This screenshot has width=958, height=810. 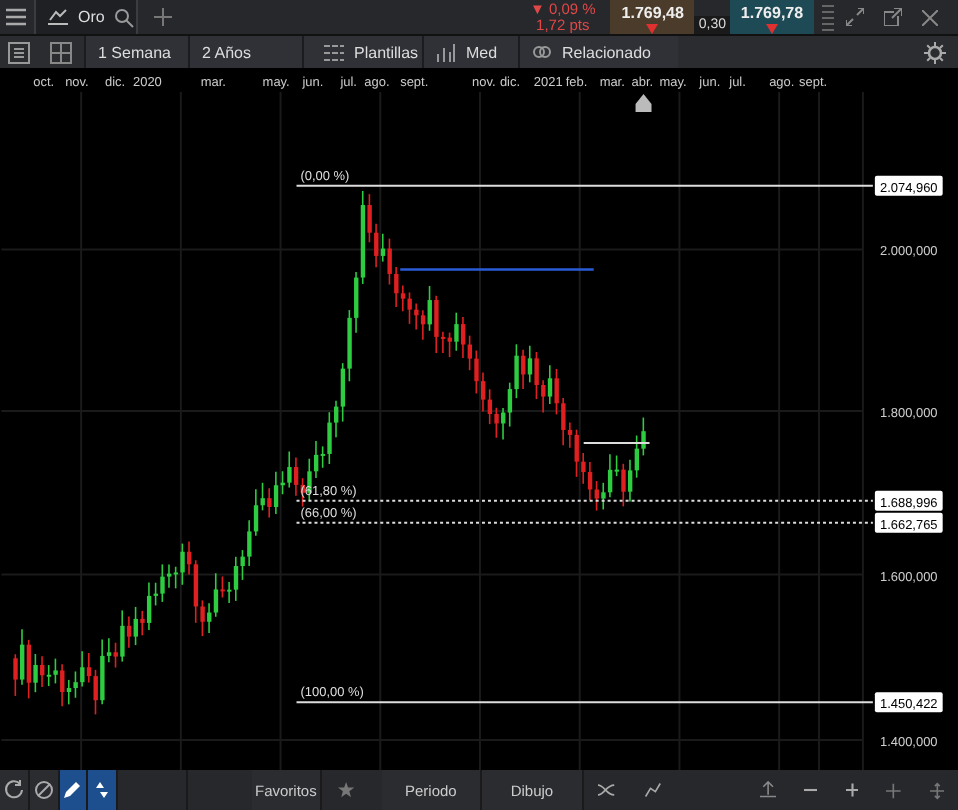 I want to click on ask-price: 1.769,78, so click(x=772, y=13).